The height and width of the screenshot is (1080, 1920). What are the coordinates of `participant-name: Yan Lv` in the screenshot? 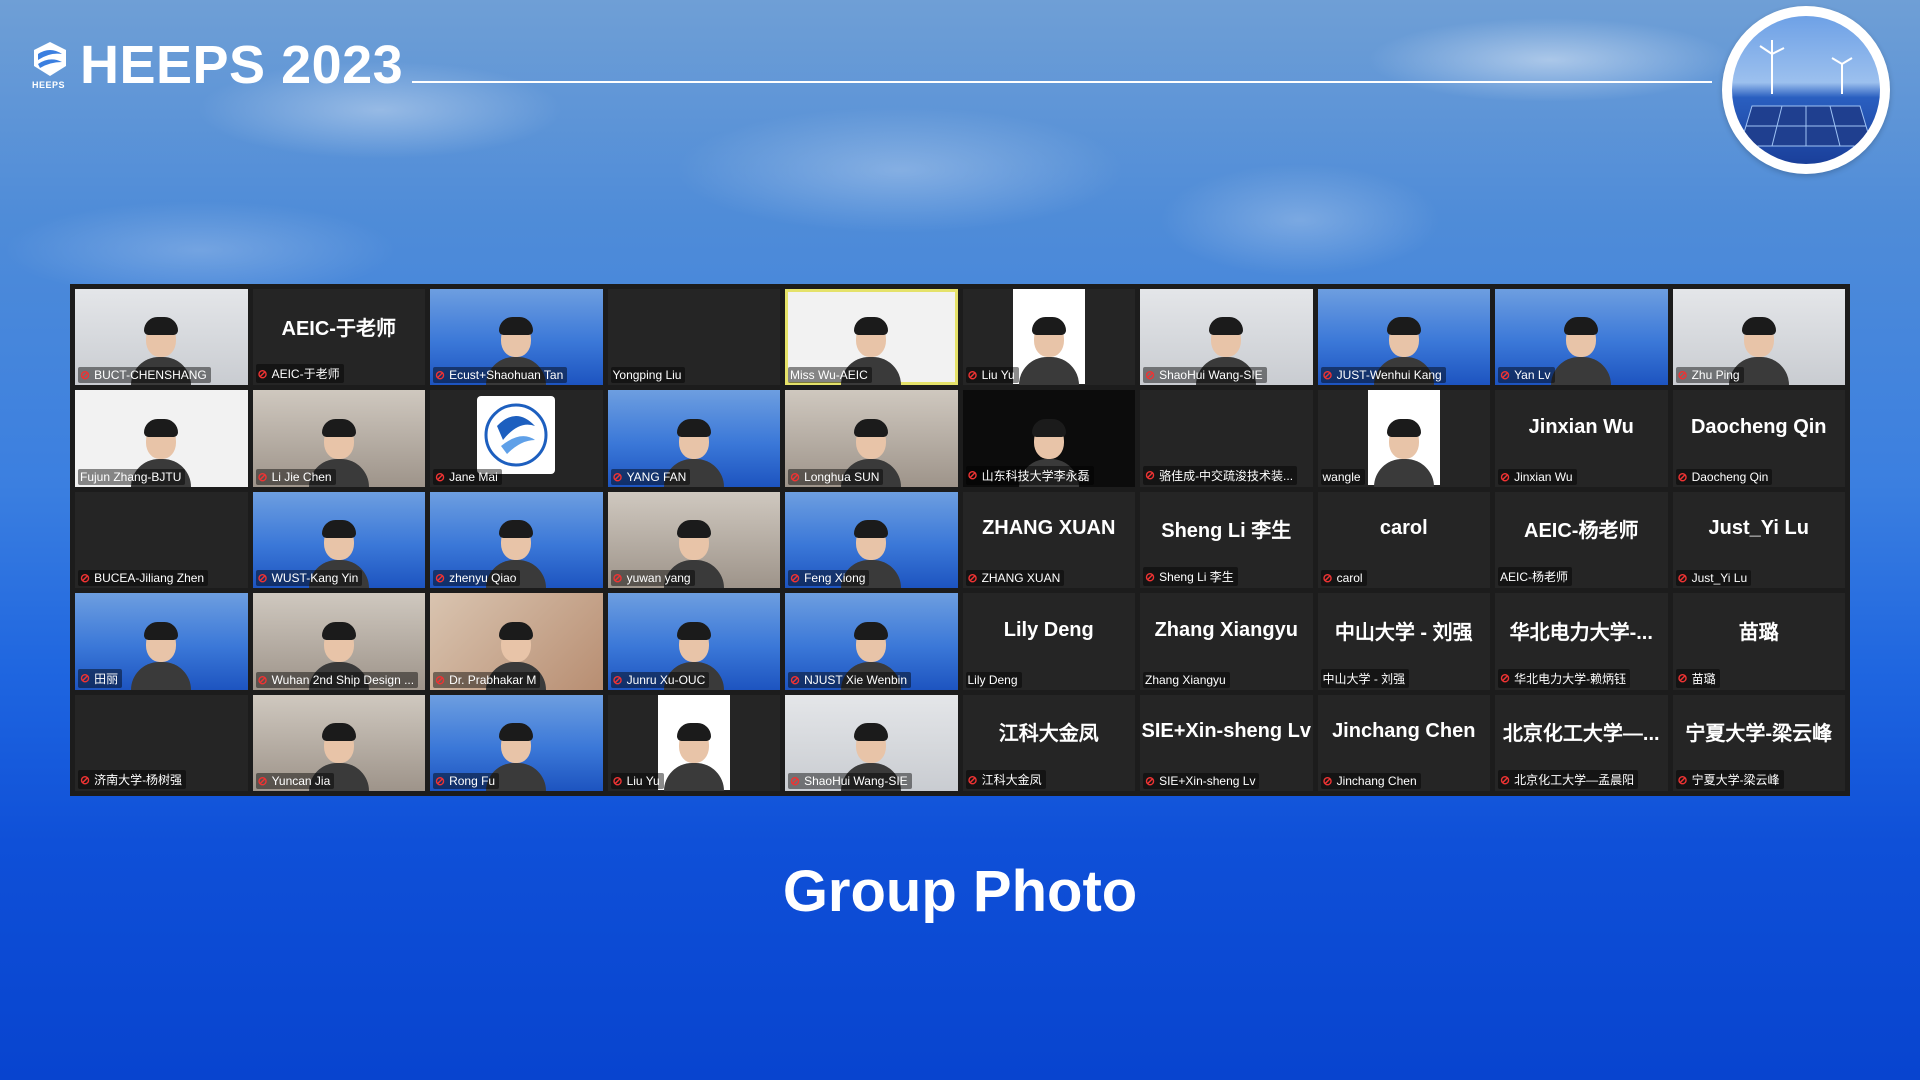 It's located at (1532, 375).